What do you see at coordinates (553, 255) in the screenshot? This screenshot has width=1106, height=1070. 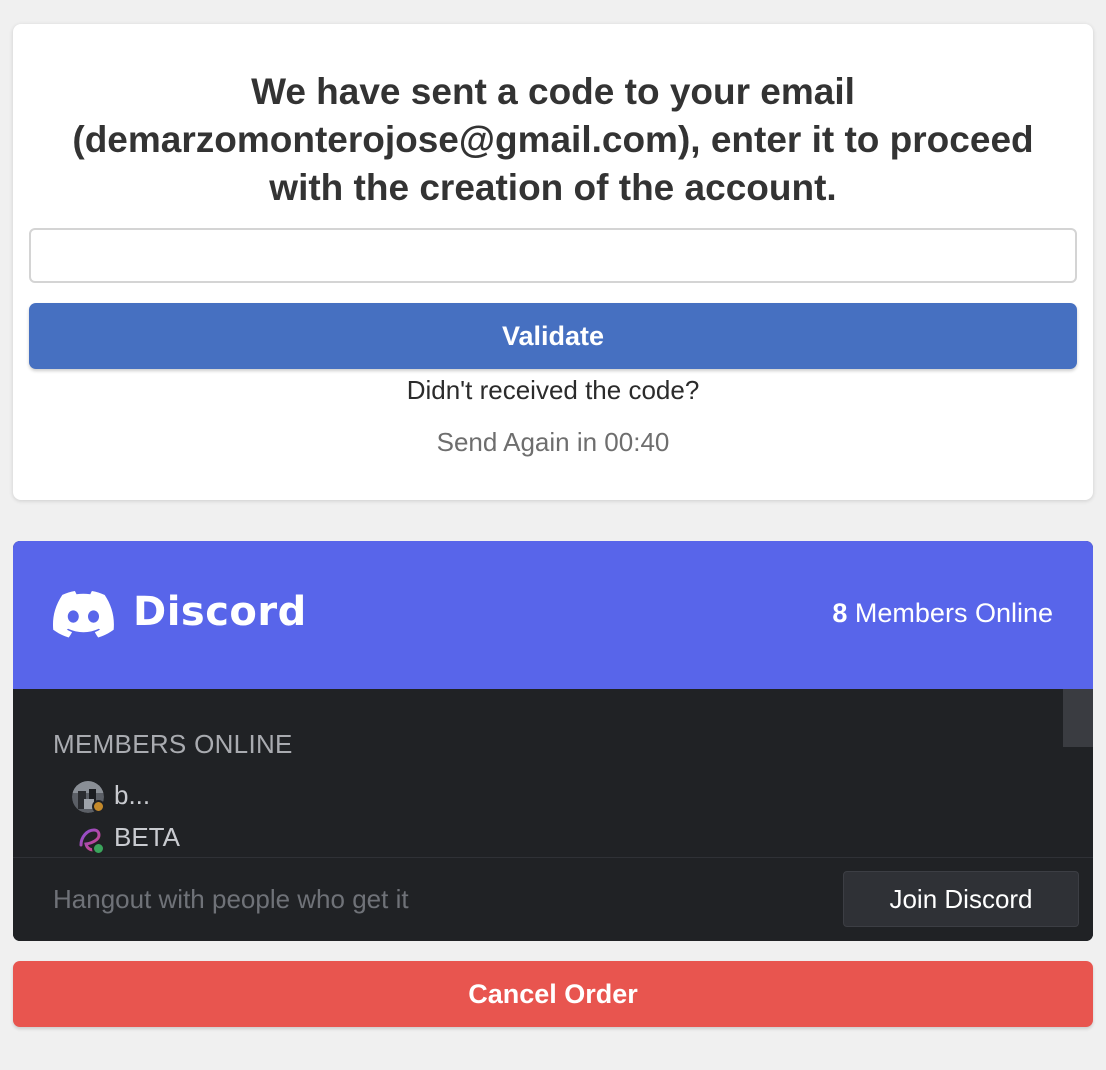 I see `verification-code-input` at bounding box center [553, 255].